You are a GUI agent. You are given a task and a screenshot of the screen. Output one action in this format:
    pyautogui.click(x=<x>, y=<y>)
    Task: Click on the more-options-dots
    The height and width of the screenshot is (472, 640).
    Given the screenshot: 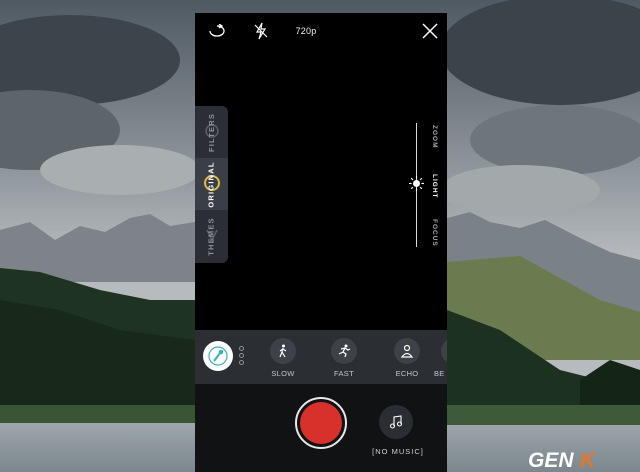 What is the action you would take?
    pyautogui.click(x=242, y=357)
    